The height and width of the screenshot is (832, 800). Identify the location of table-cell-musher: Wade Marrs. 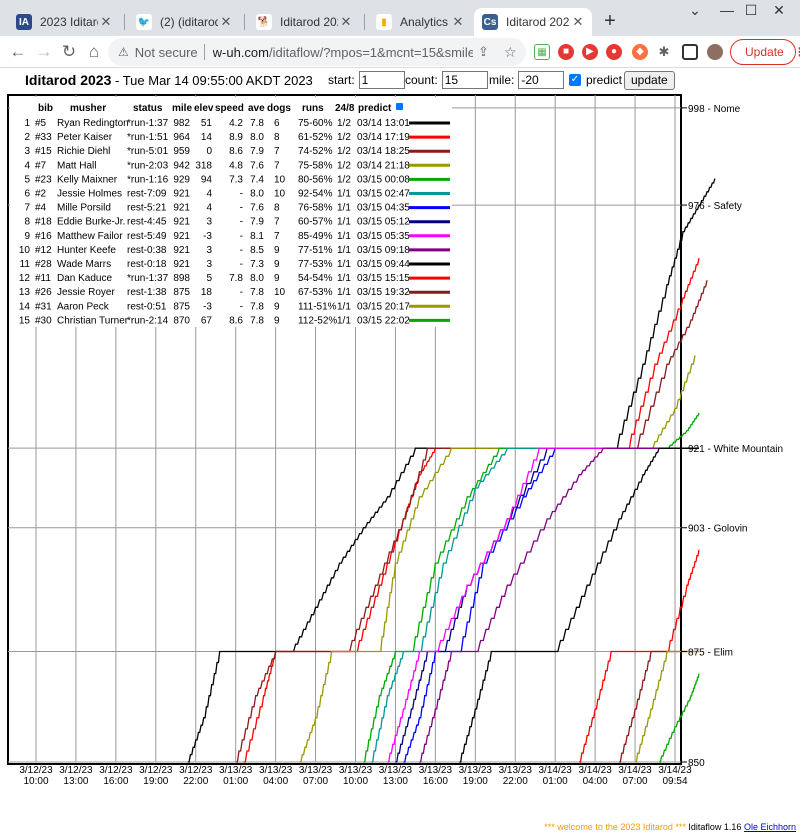
(84, 264).